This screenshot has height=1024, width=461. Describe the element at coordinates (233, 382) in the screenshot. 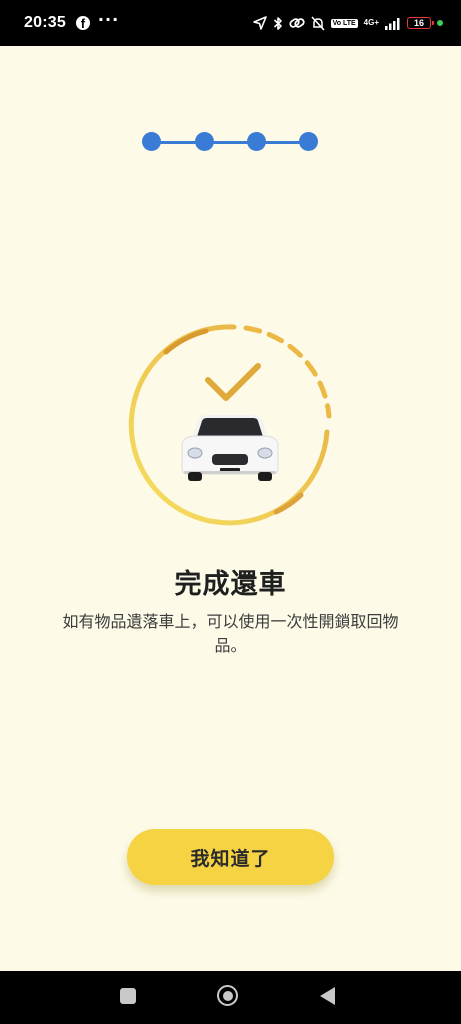

I see `checkmark-icon` at that location.